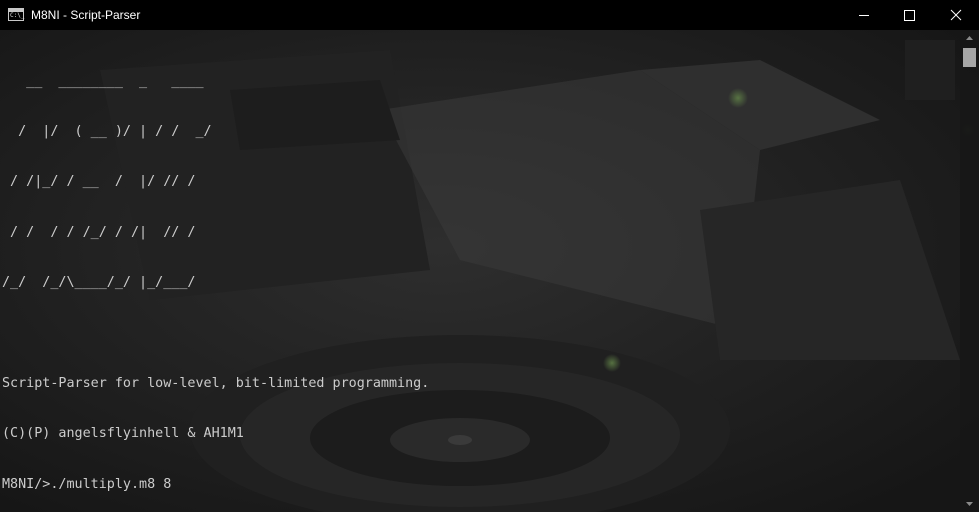 This screenshot has height=512, width=979. I want to click on scroll-up-arrow-icon, so click(969, 38).